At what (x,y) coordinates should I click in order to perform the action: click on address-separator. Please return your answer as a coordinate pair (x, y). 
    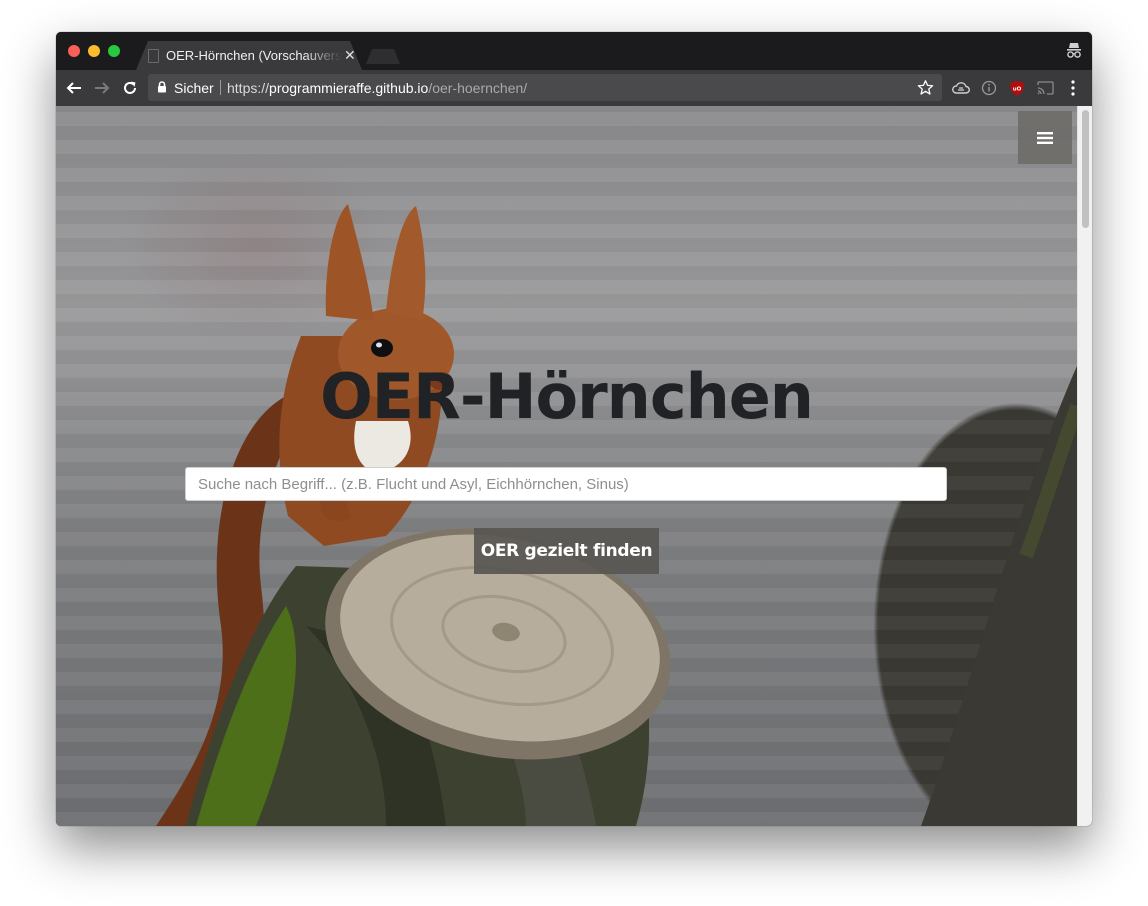
    Looking at the image, I should click on (220, 87).